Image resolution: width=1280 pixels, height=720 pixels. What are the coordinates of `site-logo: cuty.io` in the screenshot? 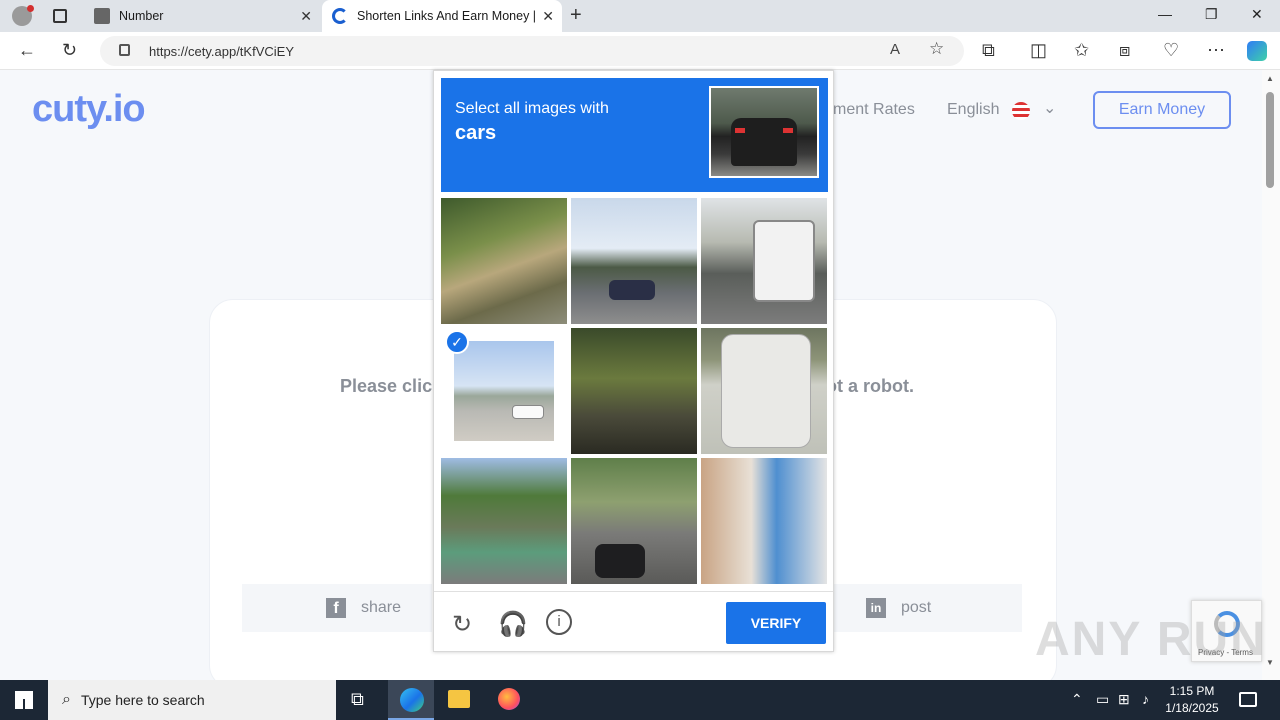 It's located at (89, 109).